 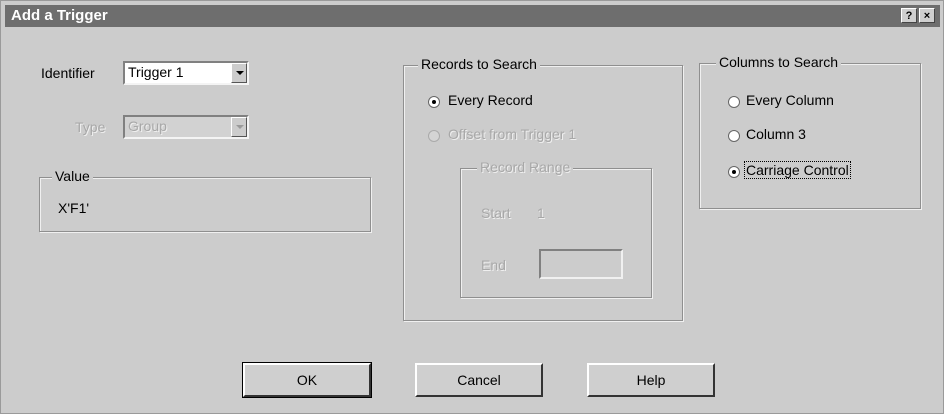 What do you see at coordinates (734, 102) in the screenshot?
I see `every-column-radio` at bounding box center [734, 102].